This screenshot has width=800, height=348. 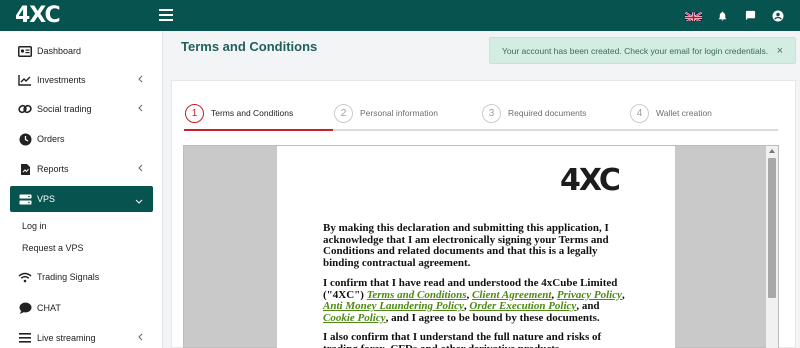 I want to click on sidebar-item-orders: Orders, so click(x=81, y=139).